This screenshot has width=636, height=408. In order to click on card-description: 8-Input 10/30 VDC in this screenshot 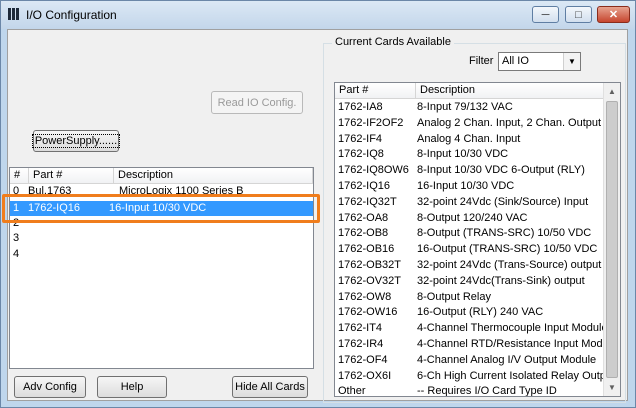, I will do `click(463, 154)`.